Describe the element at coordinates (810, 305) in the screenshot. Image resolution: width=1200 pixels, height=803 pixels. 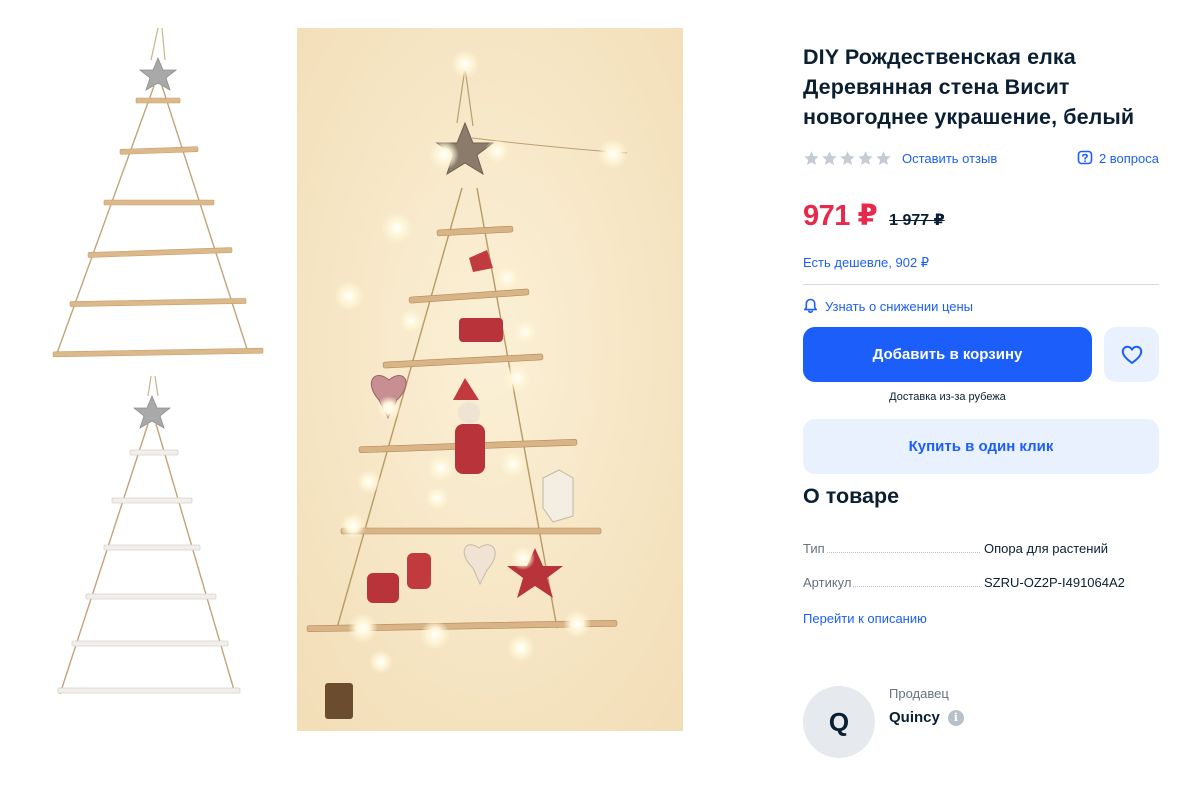
I see `bell-icon` at that location.